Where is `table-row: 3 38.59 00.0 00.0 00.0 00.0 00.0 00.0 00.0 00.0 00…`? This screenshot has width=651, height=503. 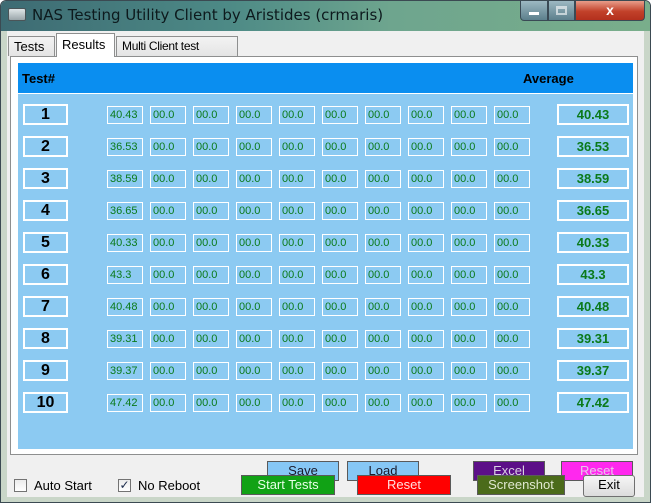 table-row: 3 38.59 00.0 00.0 00.0 00.0 00.0 00.0 00.0 00.0 00… is located at coordinates (325, 181).